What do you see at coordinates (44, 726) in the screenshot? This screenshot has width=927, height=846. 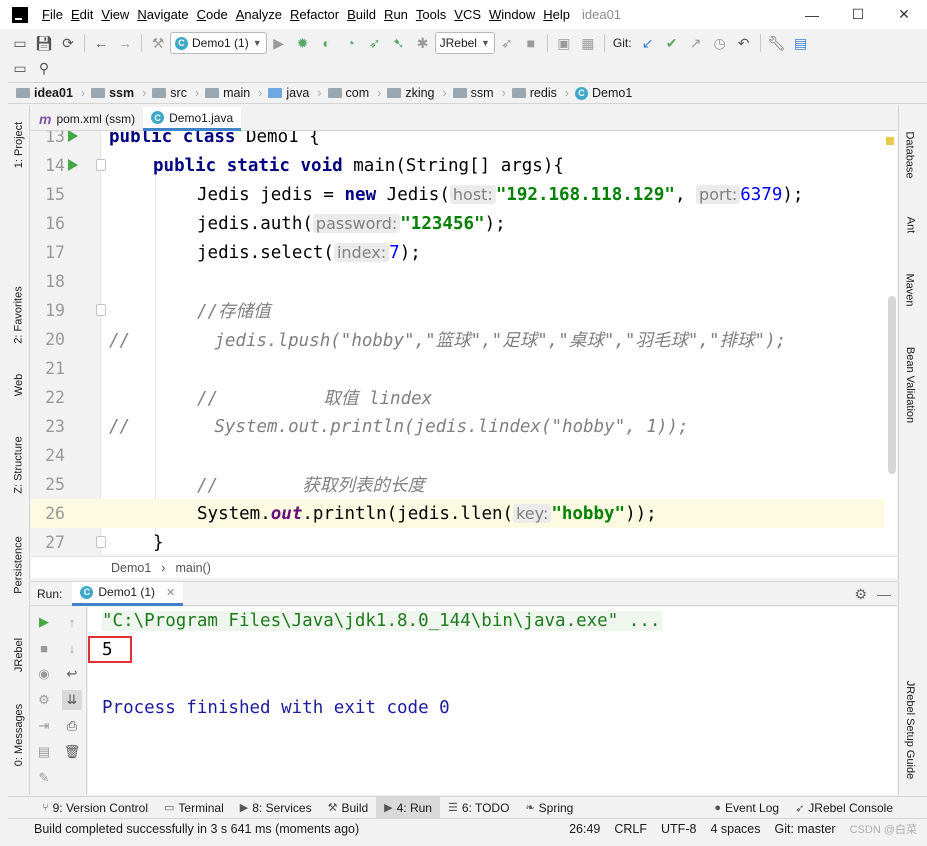 I see `login-icon: ⇥` at bounding box center [44, 726].